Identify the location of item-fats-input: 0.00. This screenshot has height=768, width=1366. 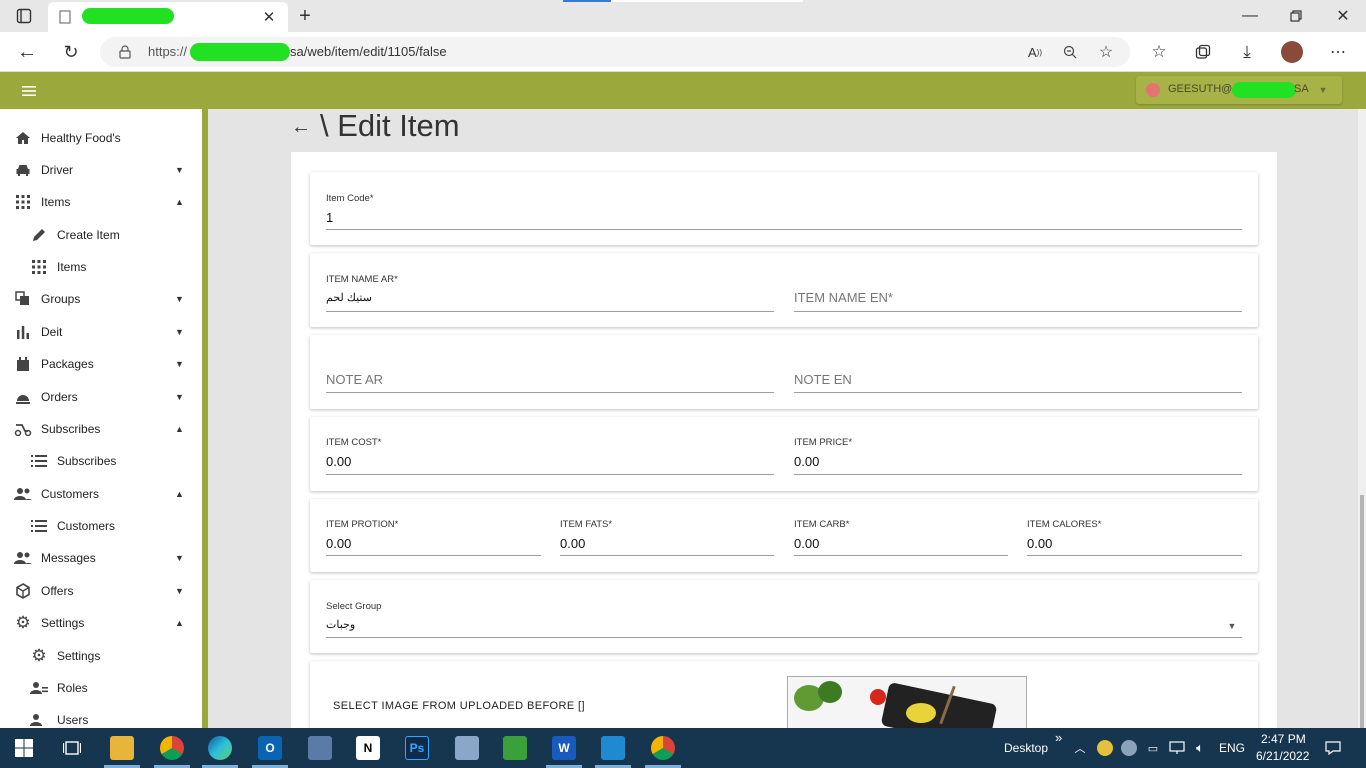
(572, 543).